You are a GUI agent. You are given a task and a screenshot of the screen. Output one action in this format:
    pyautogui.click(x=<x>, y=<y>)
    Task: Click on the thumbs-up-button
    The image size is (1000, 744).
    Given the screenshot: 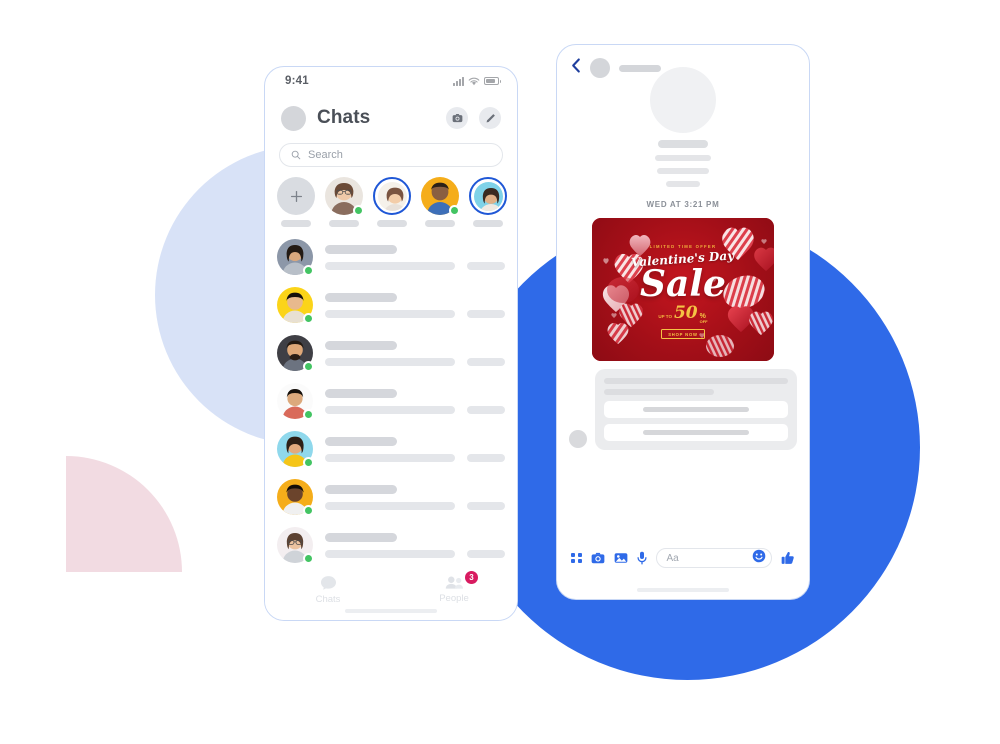 What is the action you would take?
    pyautogui.click(x=788, y=558)
    